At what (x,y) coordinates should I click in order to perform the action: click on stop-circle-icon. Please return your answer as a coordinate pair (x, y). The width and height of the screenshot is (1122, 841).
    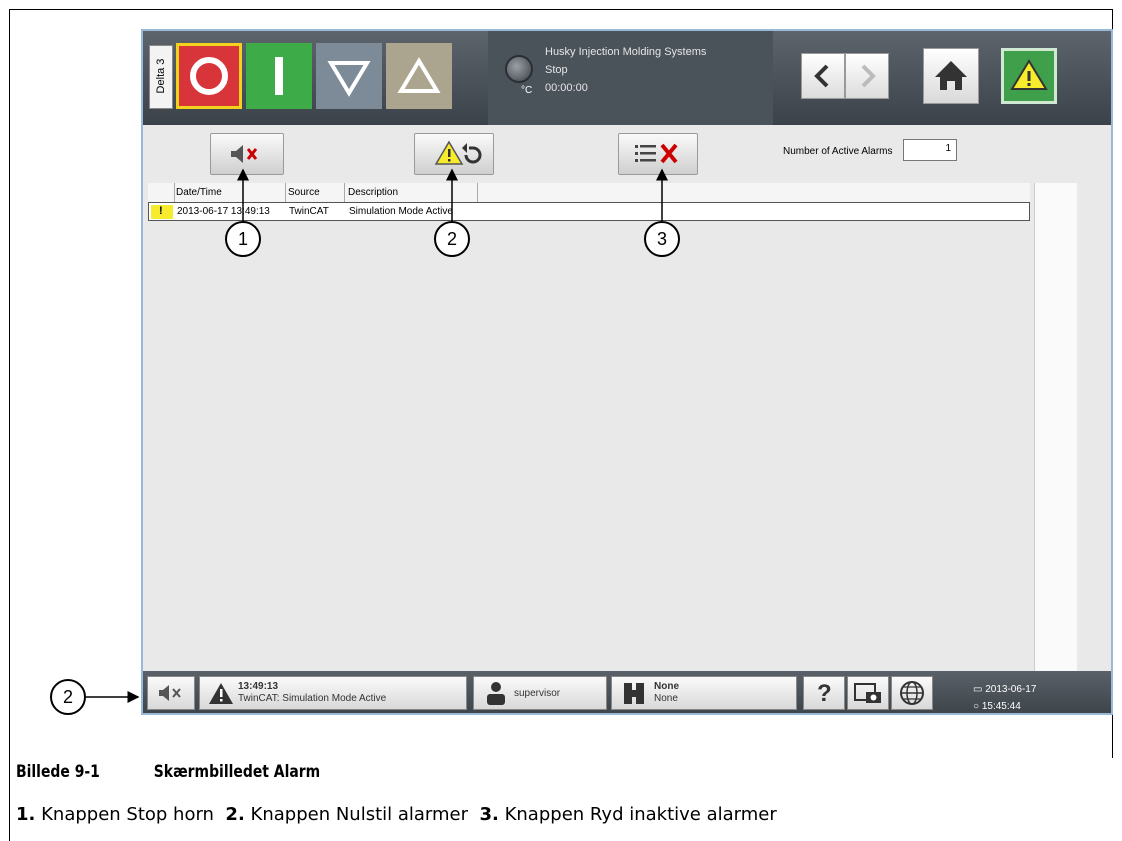
    Looking at the image, I should click on (209, 76).